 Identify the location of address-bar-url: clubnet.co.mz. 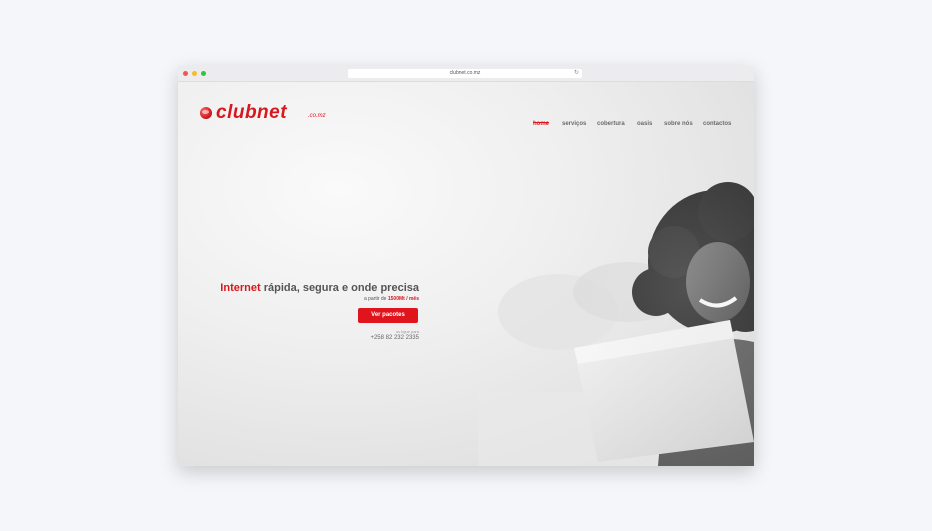
(465, 73).